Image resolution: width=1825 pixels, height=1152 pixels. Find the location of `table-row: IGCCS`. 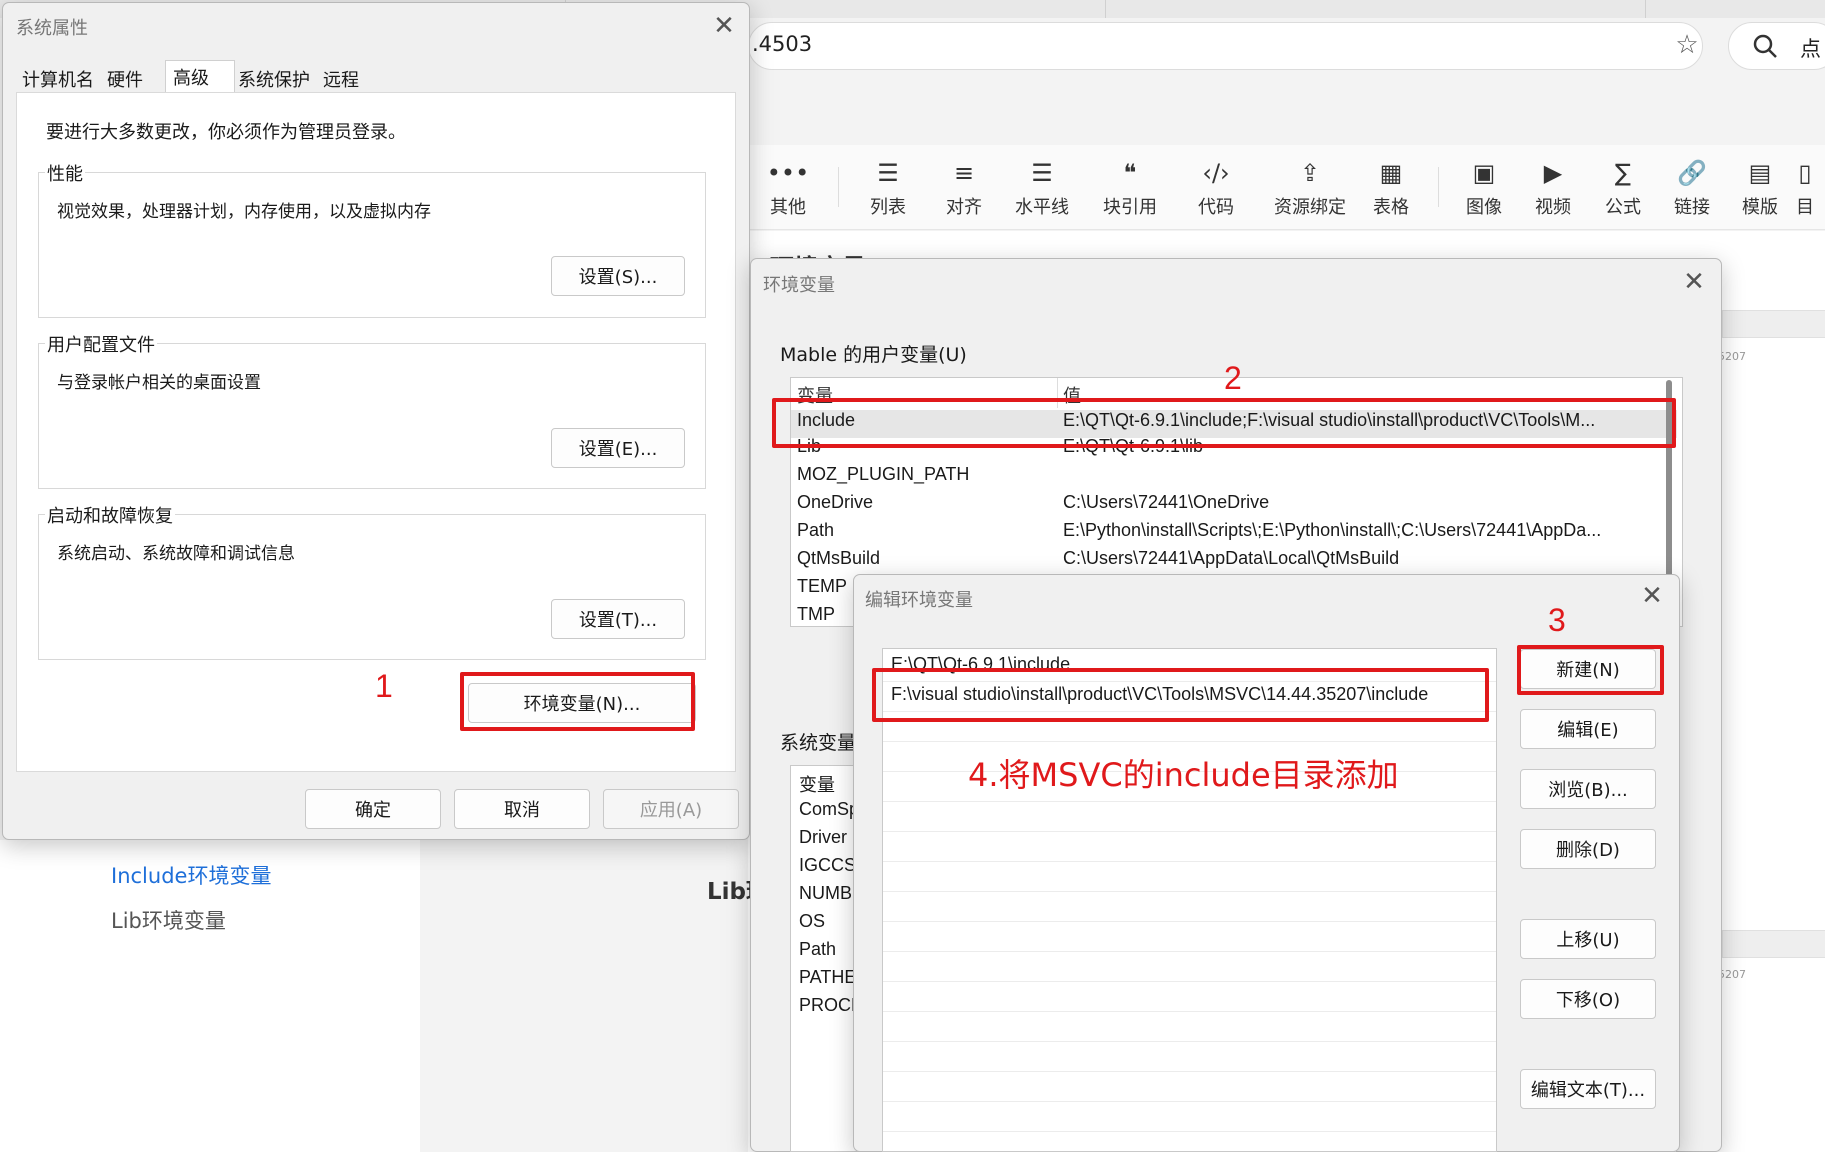

table-row: IGCCS is located at coordinates (827, 865).